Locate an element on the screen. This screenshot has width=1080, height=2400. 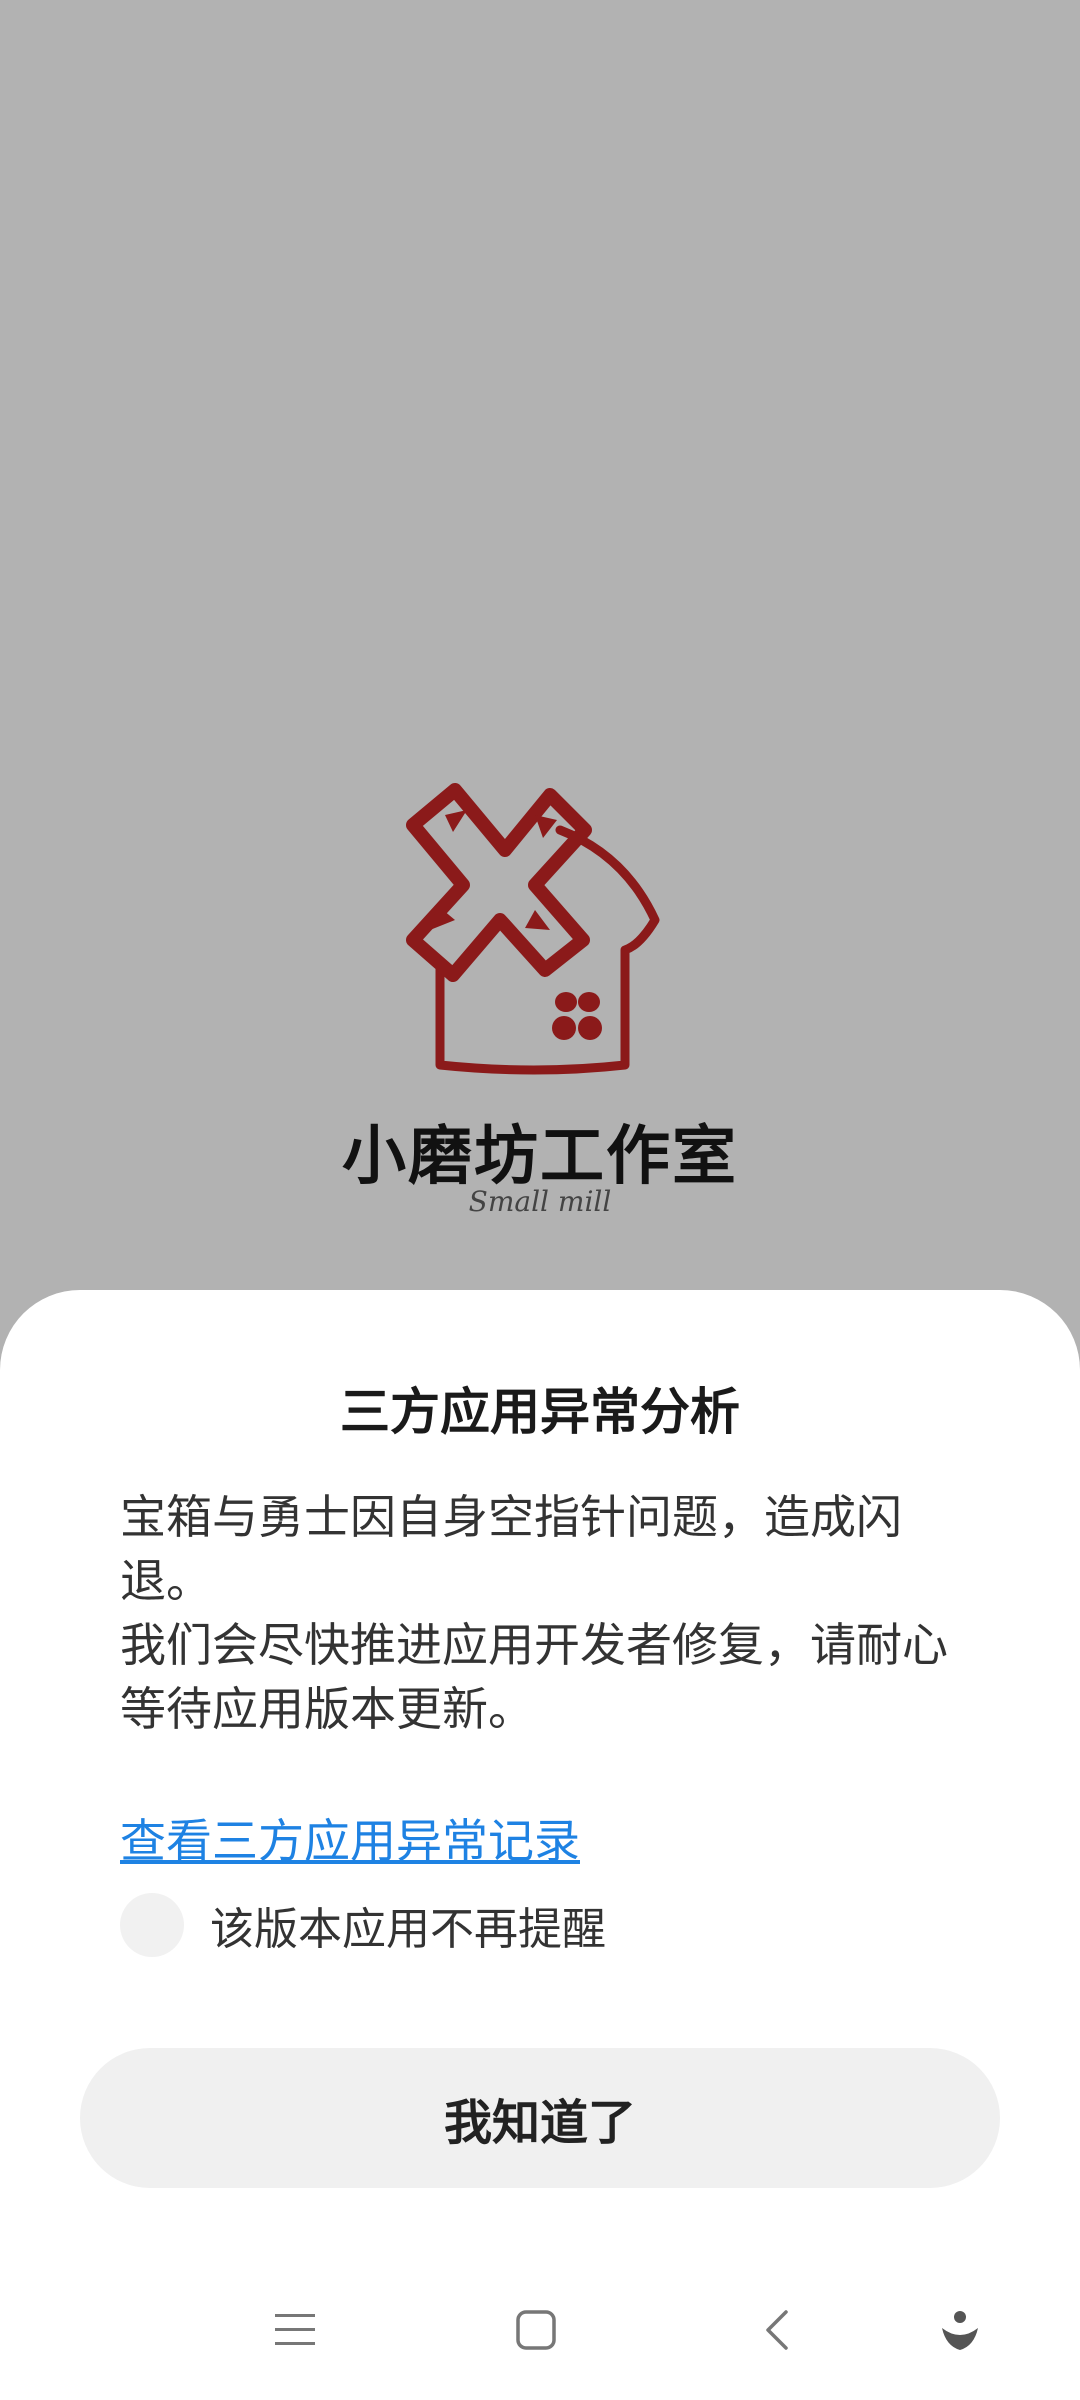
ok-button: 我知道了 is located at coordinates (540, 2118).